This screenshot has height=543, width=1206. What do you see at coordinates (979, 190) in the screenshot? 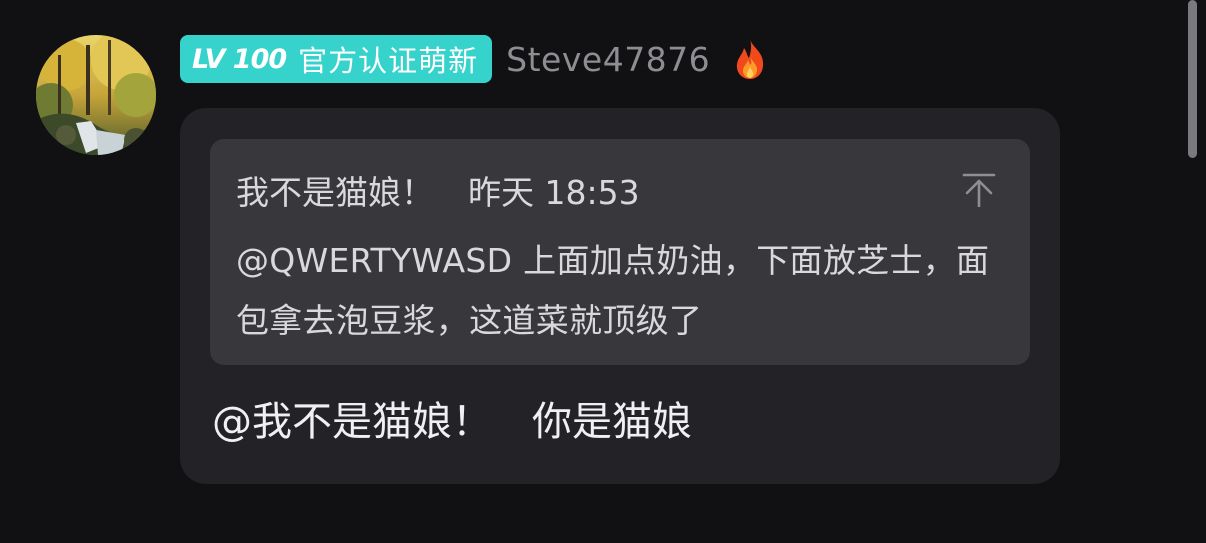
I see `arrow-up-to-top-icon` at bounding box center [979, 190].